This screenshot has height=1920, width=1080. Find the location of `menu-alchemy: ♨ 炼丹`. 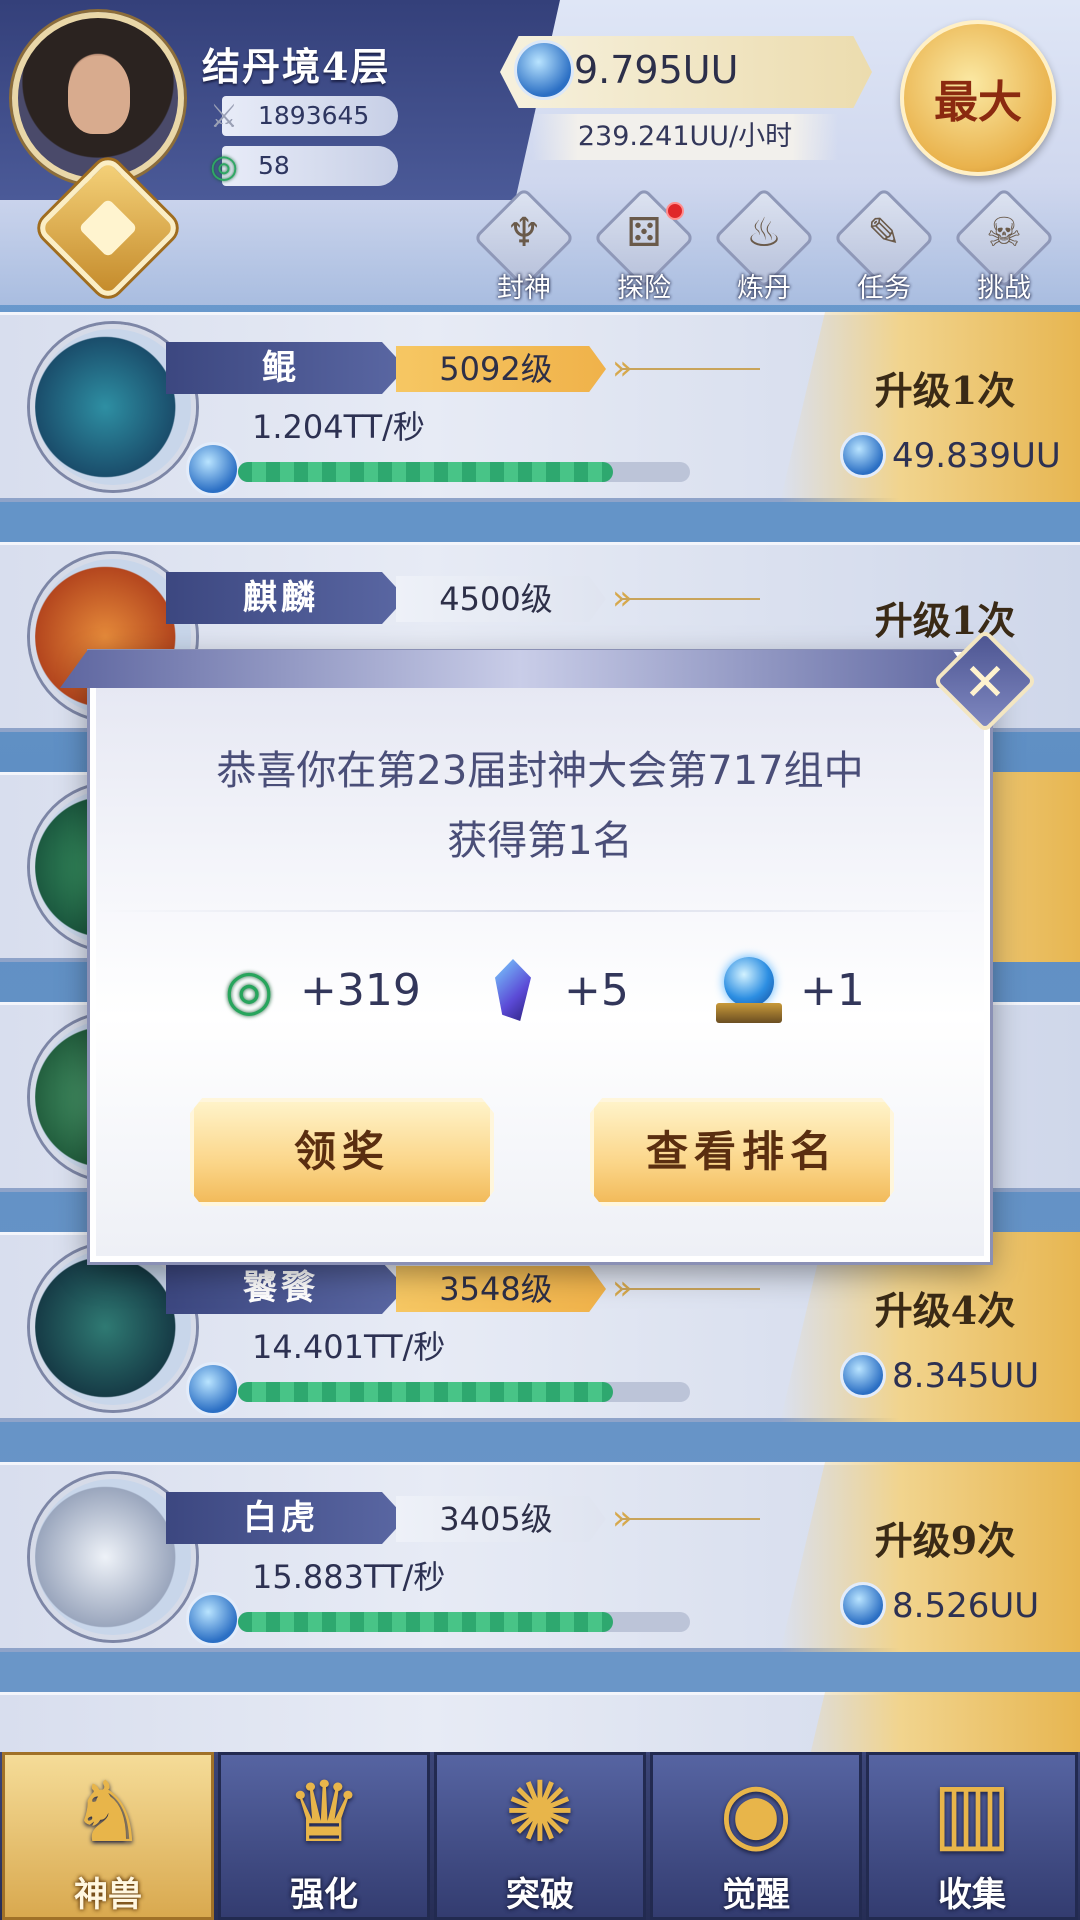

menu-alchemy: ♨ 炼丹 is located at coordinates (764, 245).